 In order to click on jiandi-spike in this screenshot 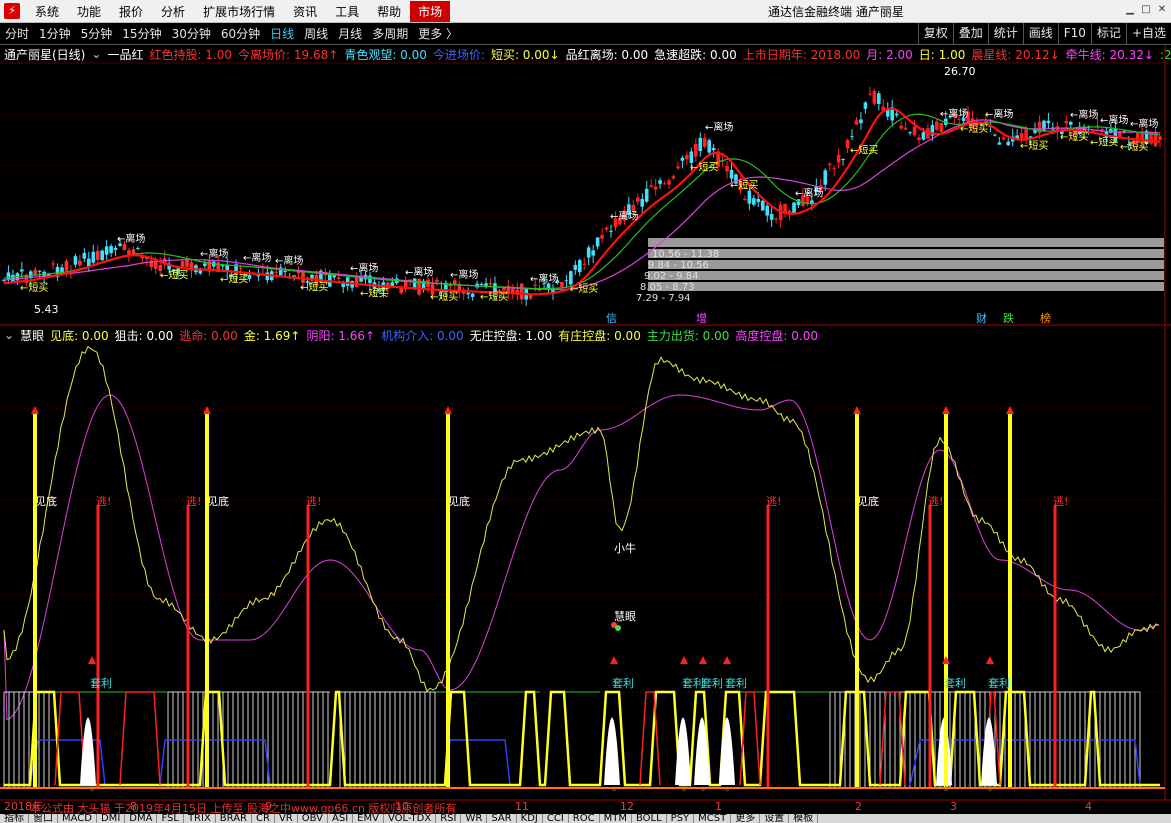, I will do `click(857, 600)`.